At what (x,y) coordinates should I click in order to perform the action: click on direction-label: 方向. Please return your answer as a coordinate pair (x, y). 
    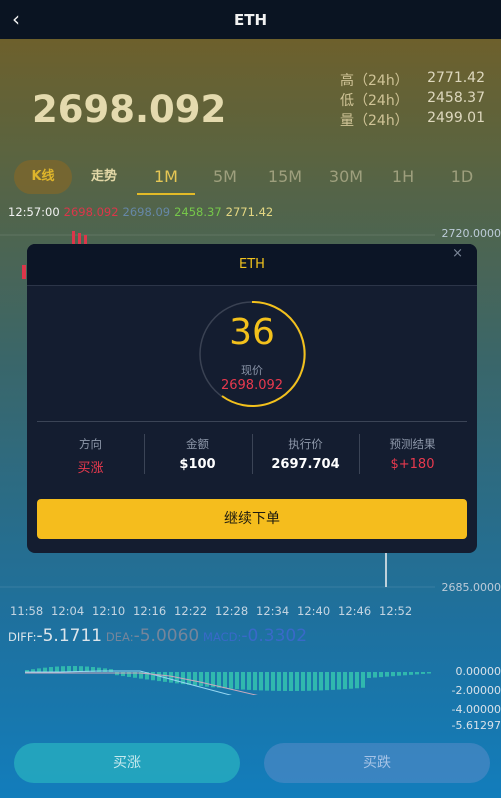
    Looking at the image, I should click on (90, 444).